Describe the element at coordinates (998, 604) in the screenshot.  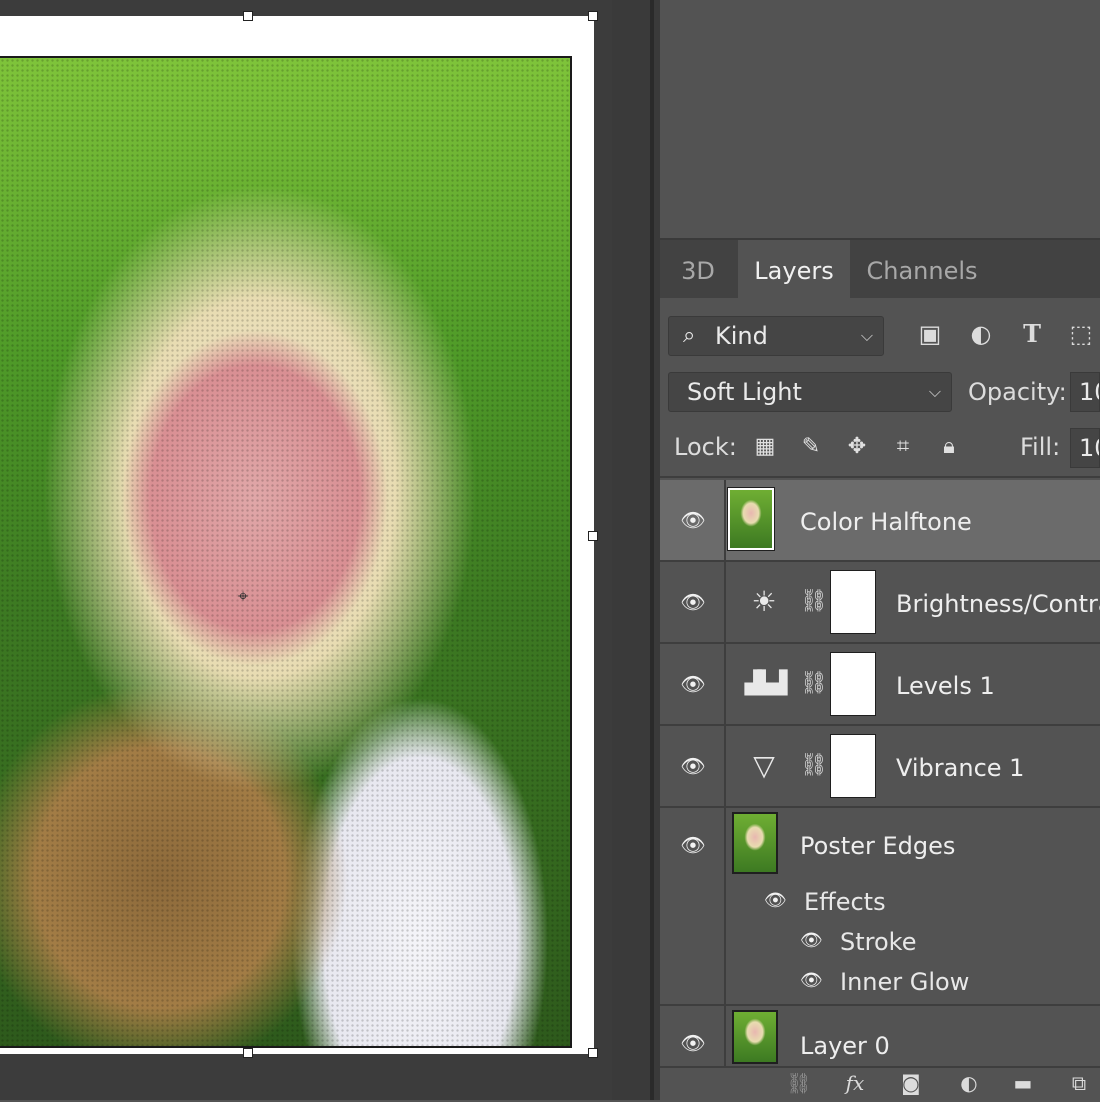
I see `layer-name: Brightness/Contra` at that location.